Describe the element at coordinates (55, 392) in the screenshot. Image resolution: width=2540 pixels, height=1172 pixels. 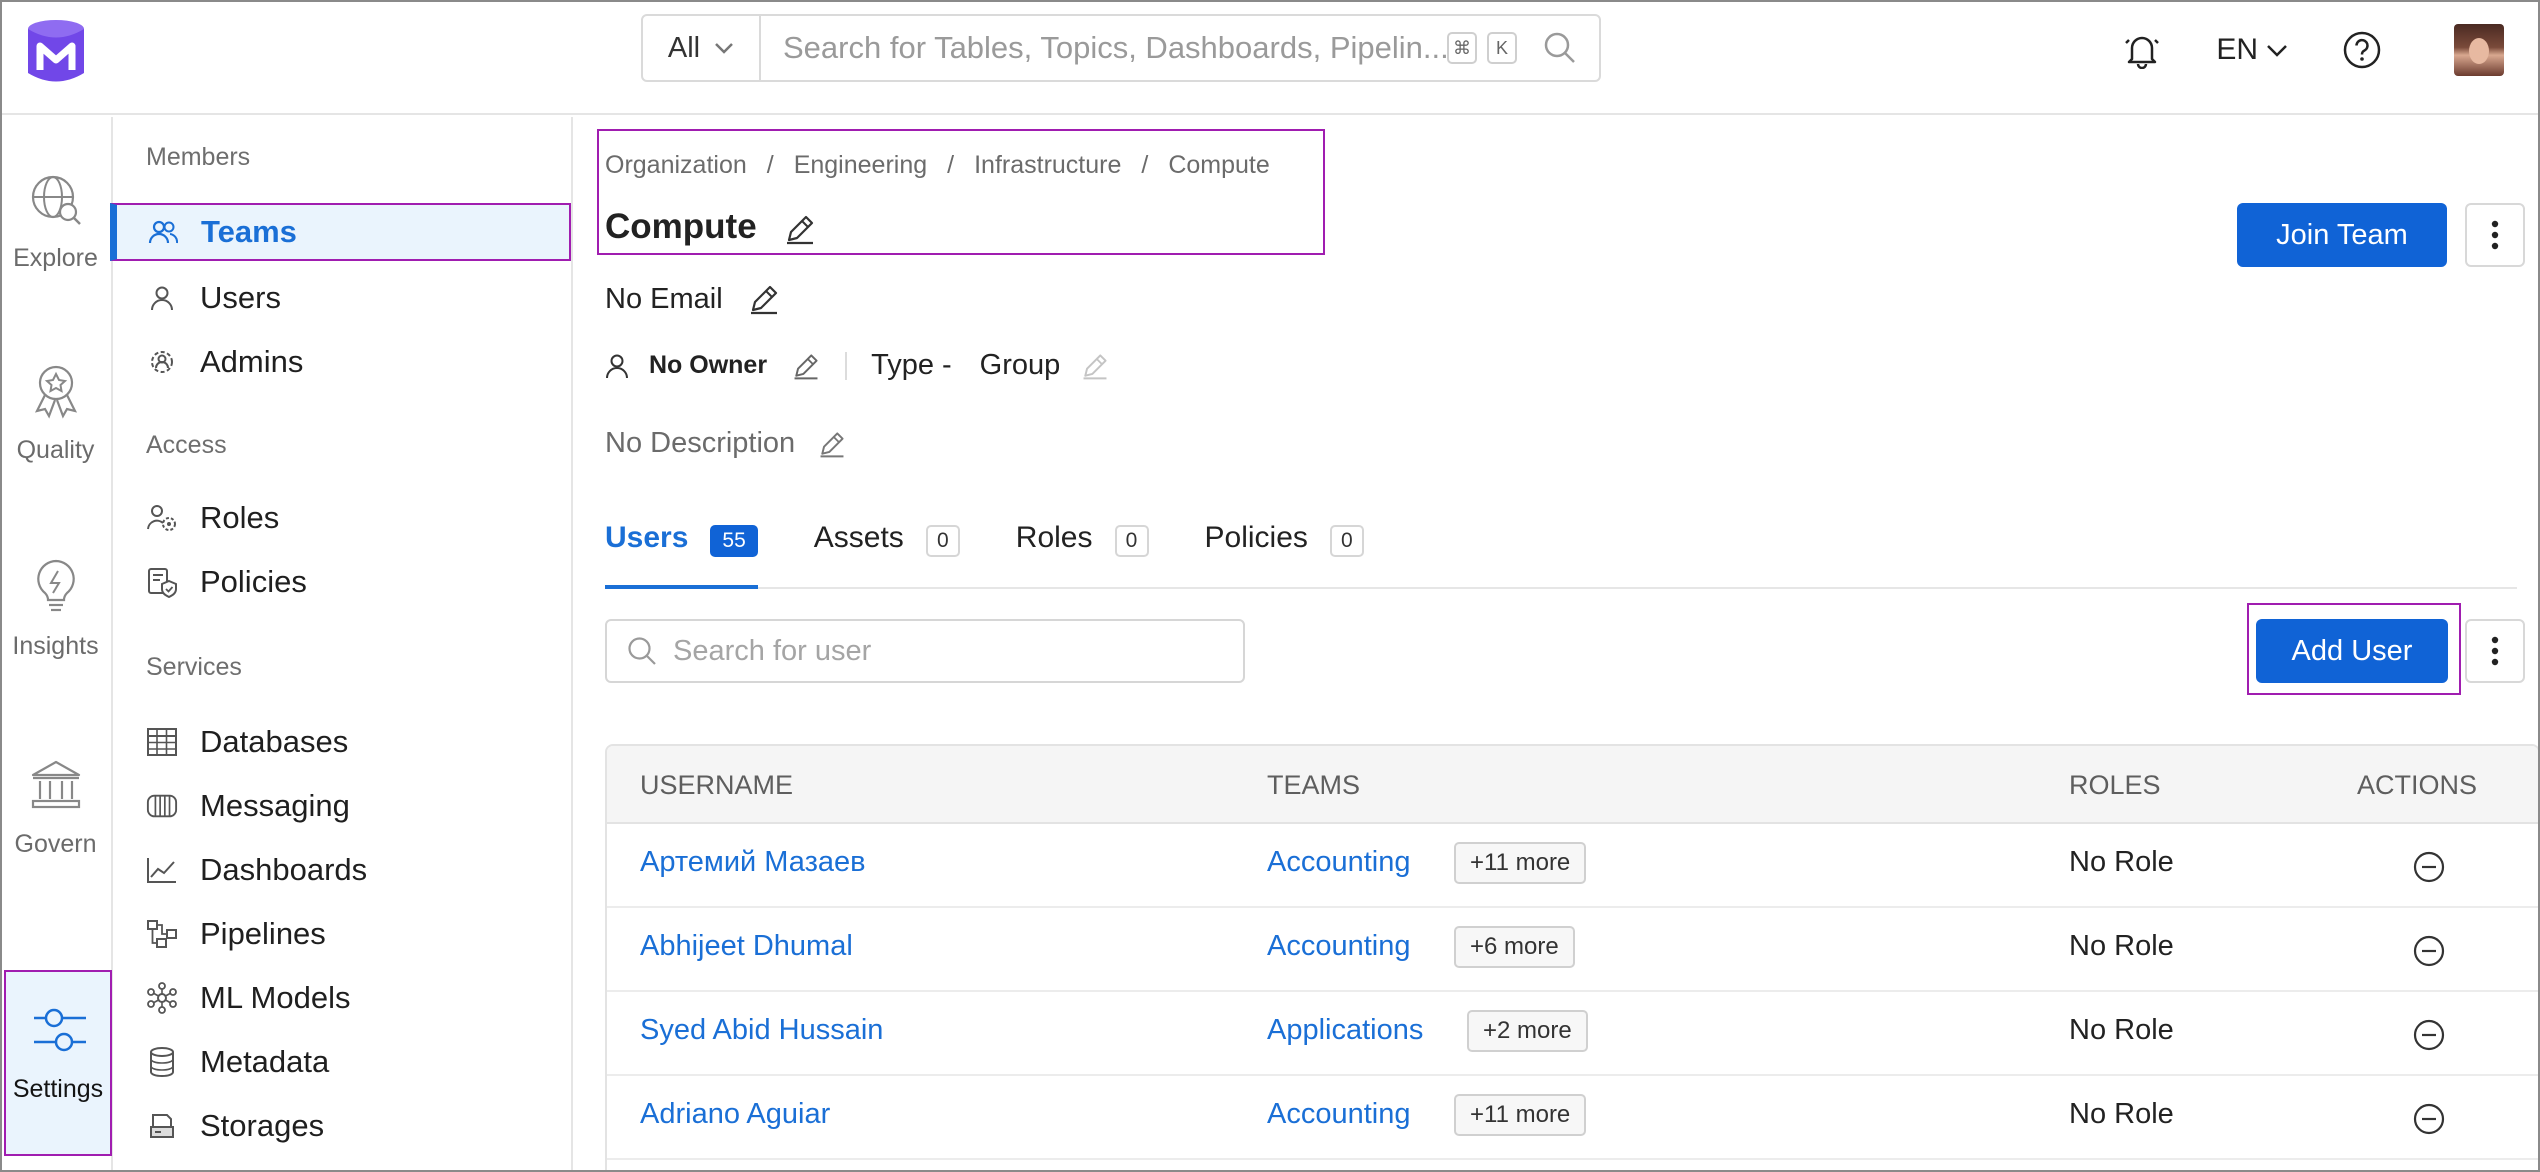
I see `award-icon` at that location.